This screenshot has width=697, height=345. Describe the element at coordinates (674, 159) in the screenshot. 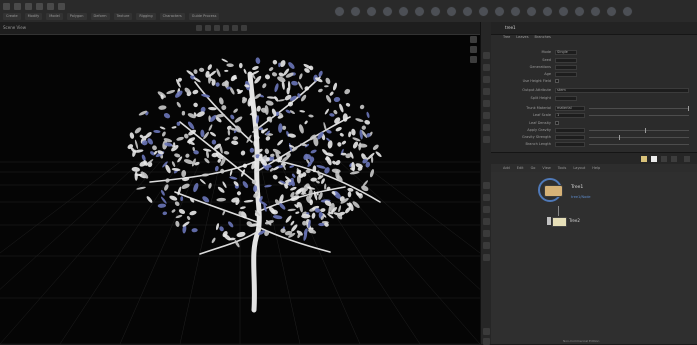

I see `network-info-icon` at that location.